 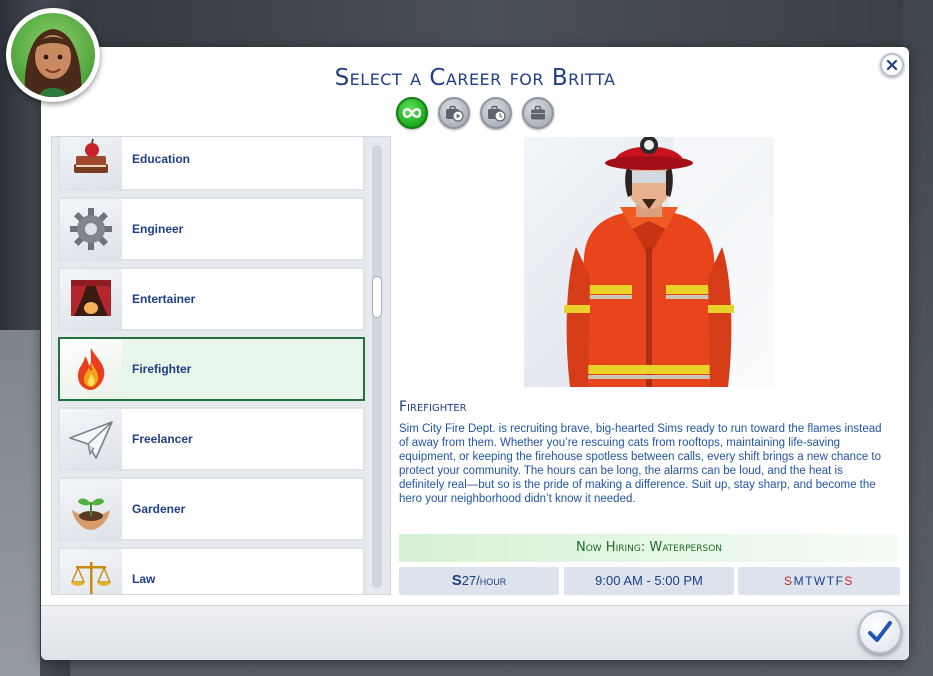 I want to click on sim-avatar, so click(x=53, y=55).